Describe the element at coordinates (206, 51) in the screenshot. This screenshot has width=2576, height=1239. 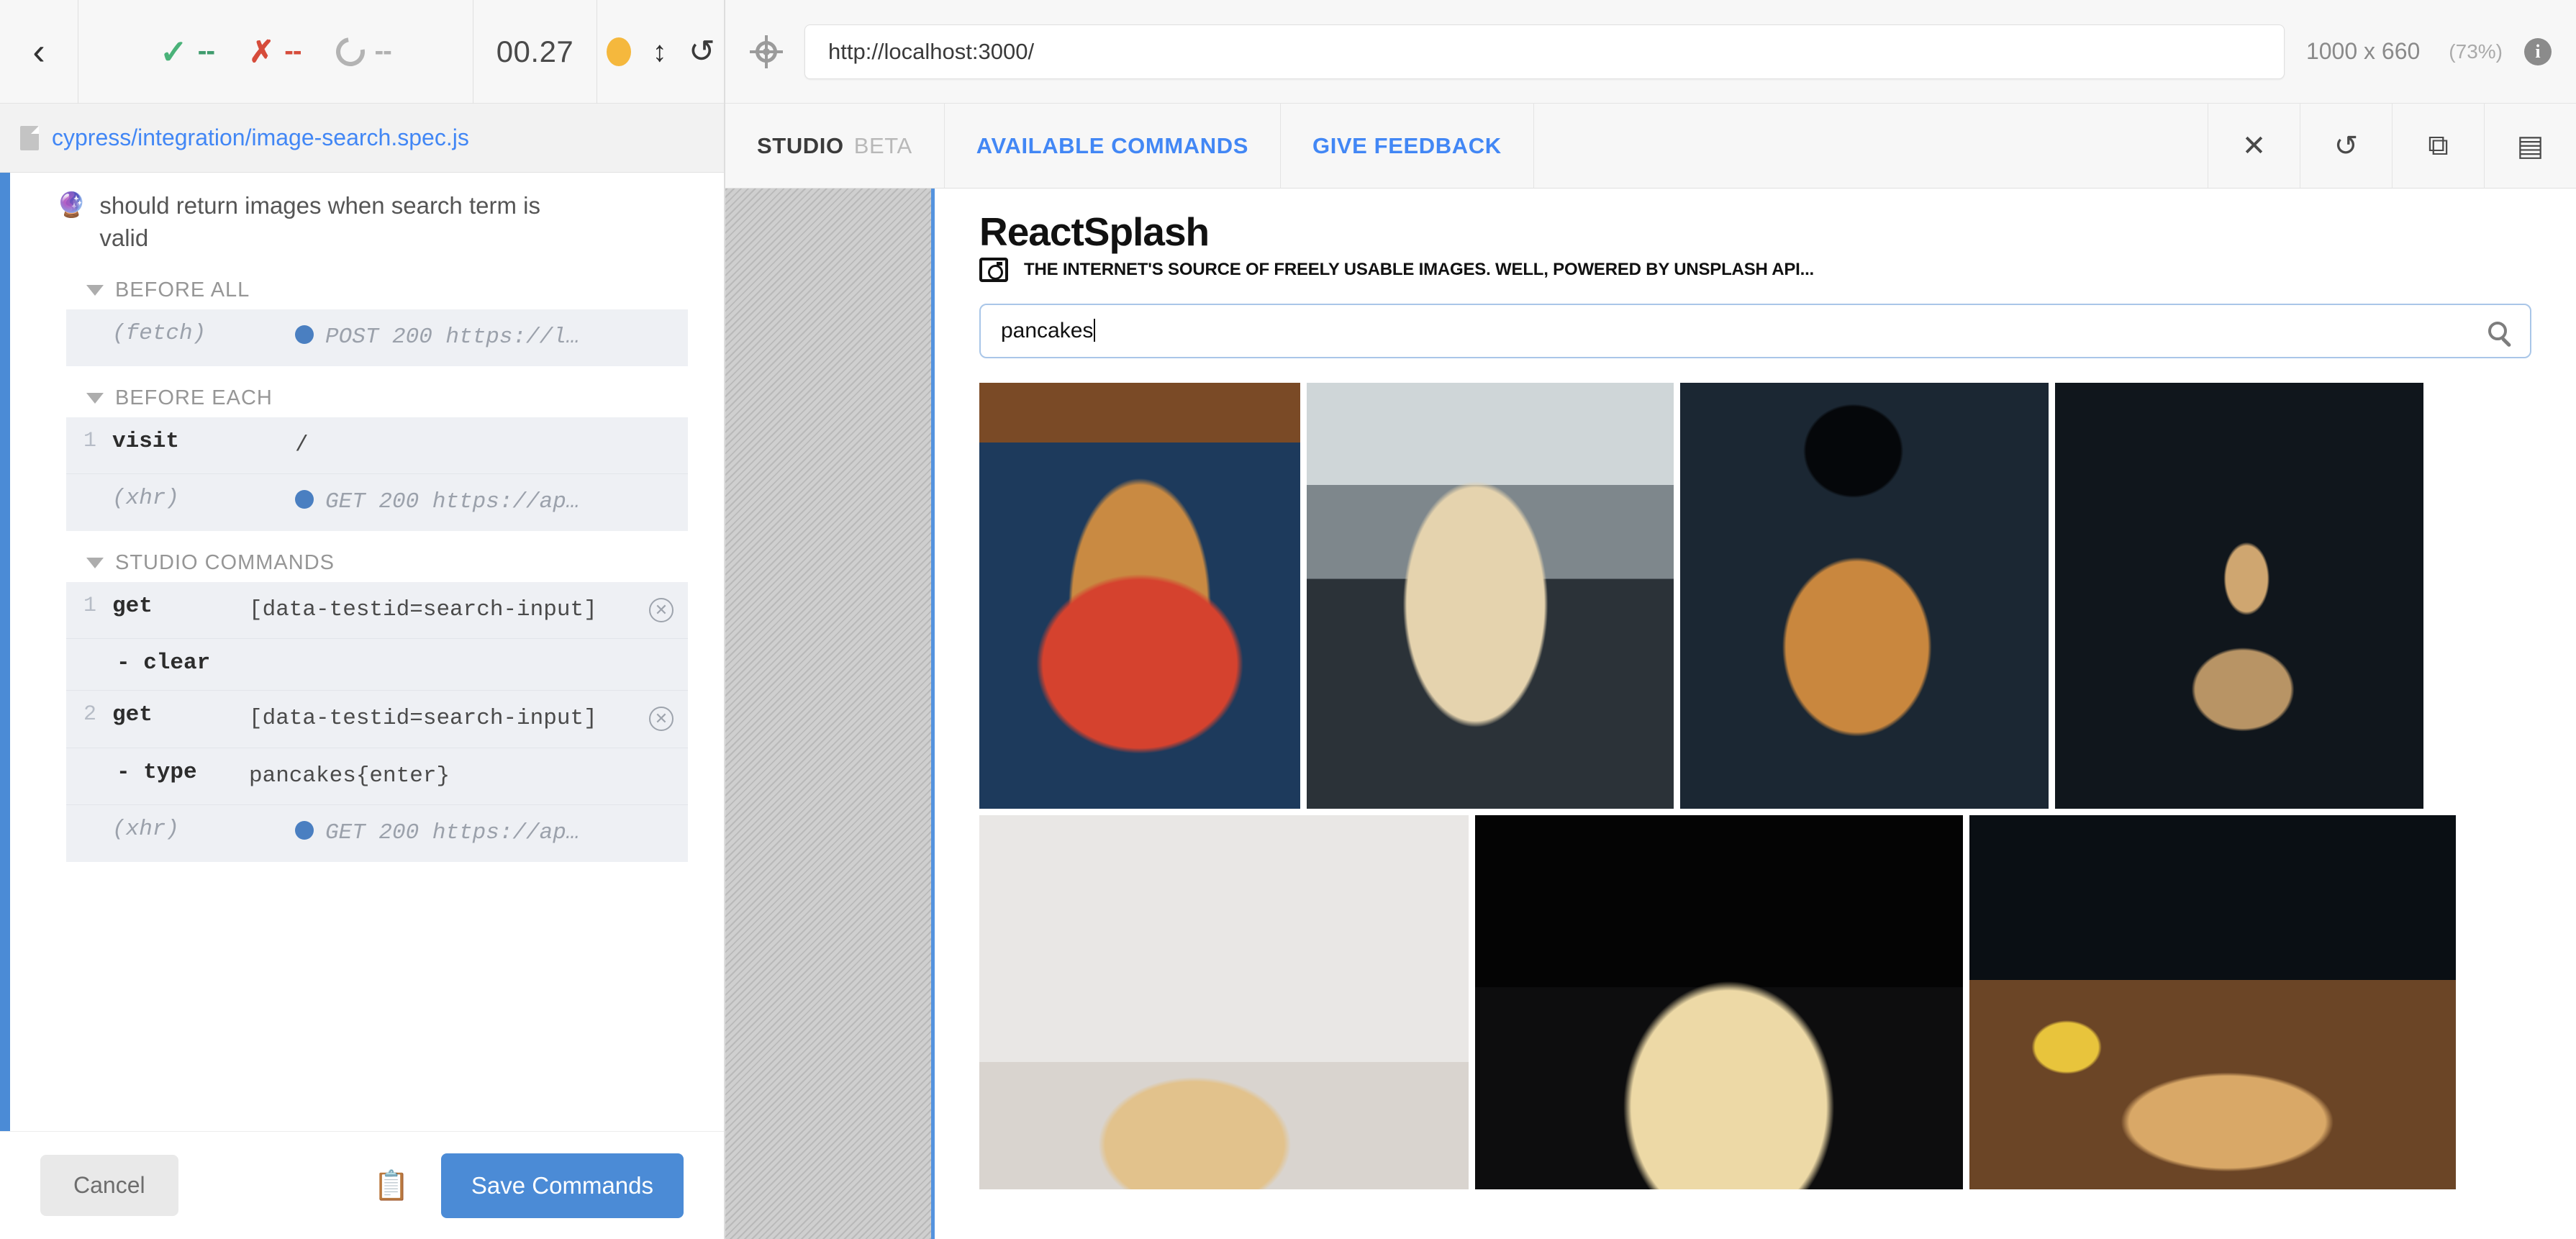
I see `passed-count: --` at that location.